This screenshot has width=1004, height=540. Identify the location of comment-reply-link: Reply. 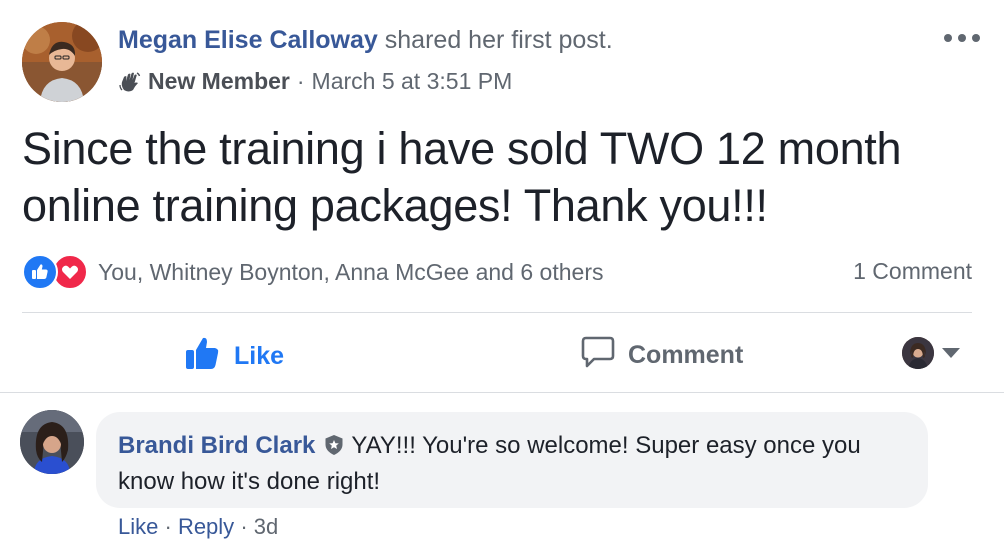
(206, 526).